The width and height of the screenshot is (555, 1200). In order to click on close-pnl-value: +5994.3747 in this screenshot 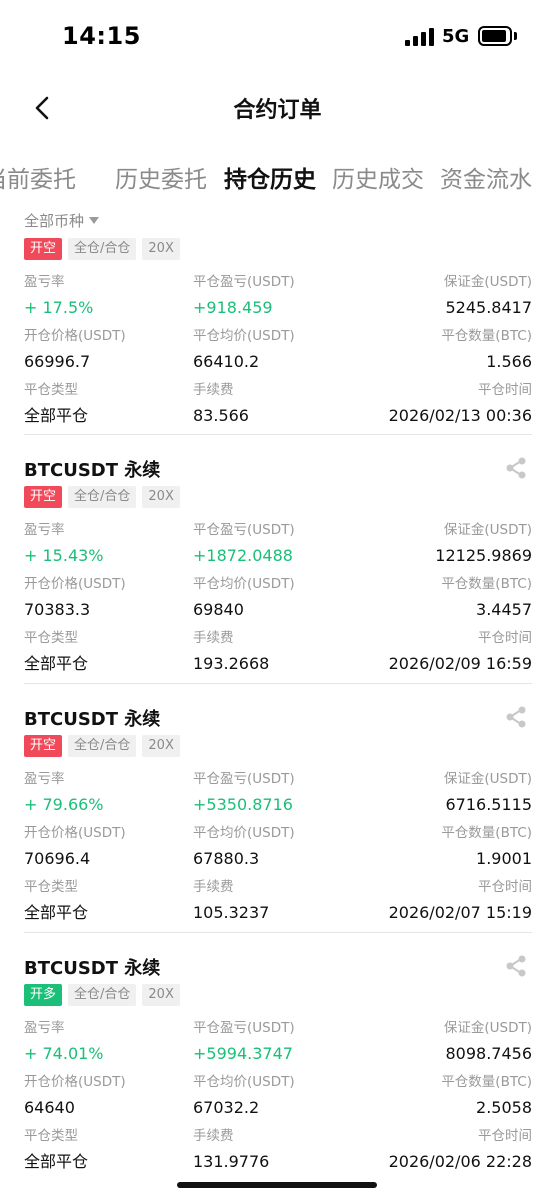, I will do `click(243, 1053)`.